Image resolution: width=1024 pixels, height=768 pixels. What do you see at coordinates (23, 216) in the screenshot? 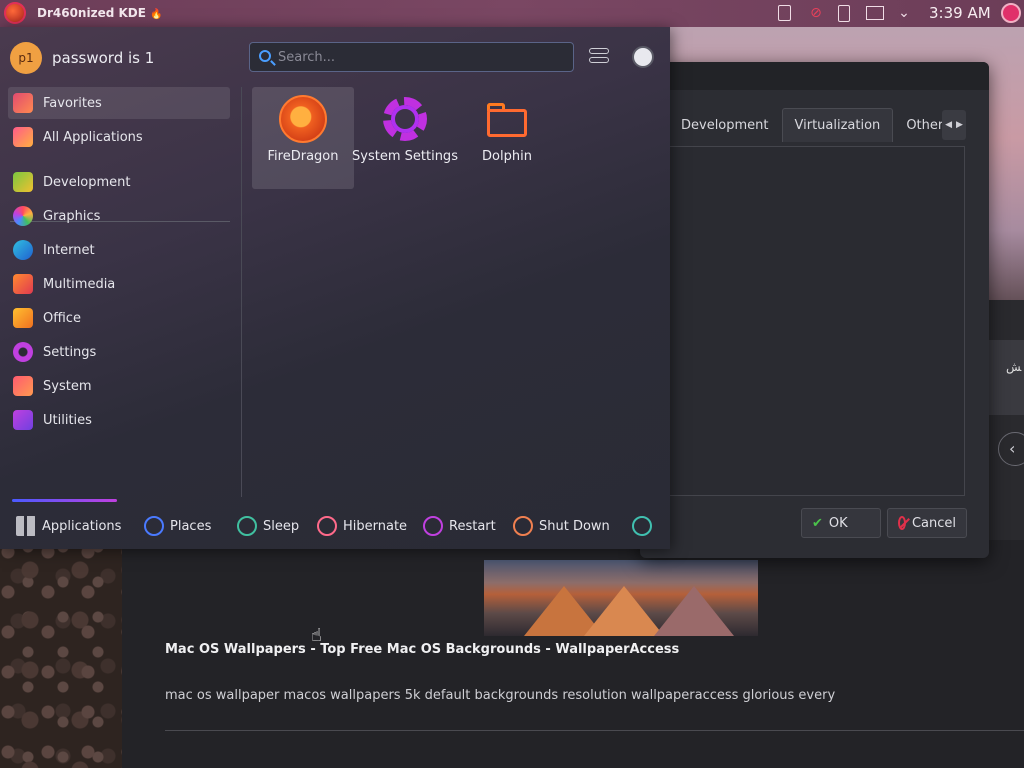
I see `graphics-icon` at bounding box center [23, 216].